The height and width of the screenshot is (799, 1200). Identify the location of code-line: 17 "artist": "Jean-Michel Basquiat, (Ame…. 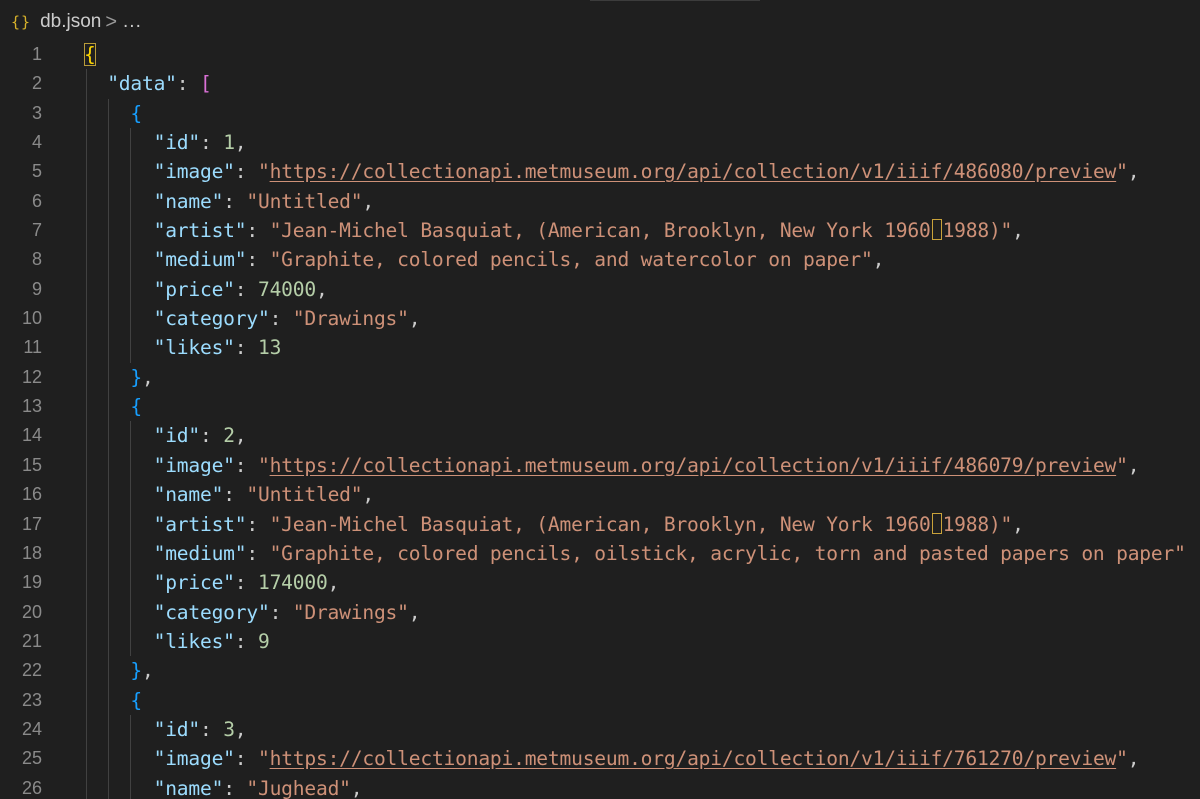
(600, 524).